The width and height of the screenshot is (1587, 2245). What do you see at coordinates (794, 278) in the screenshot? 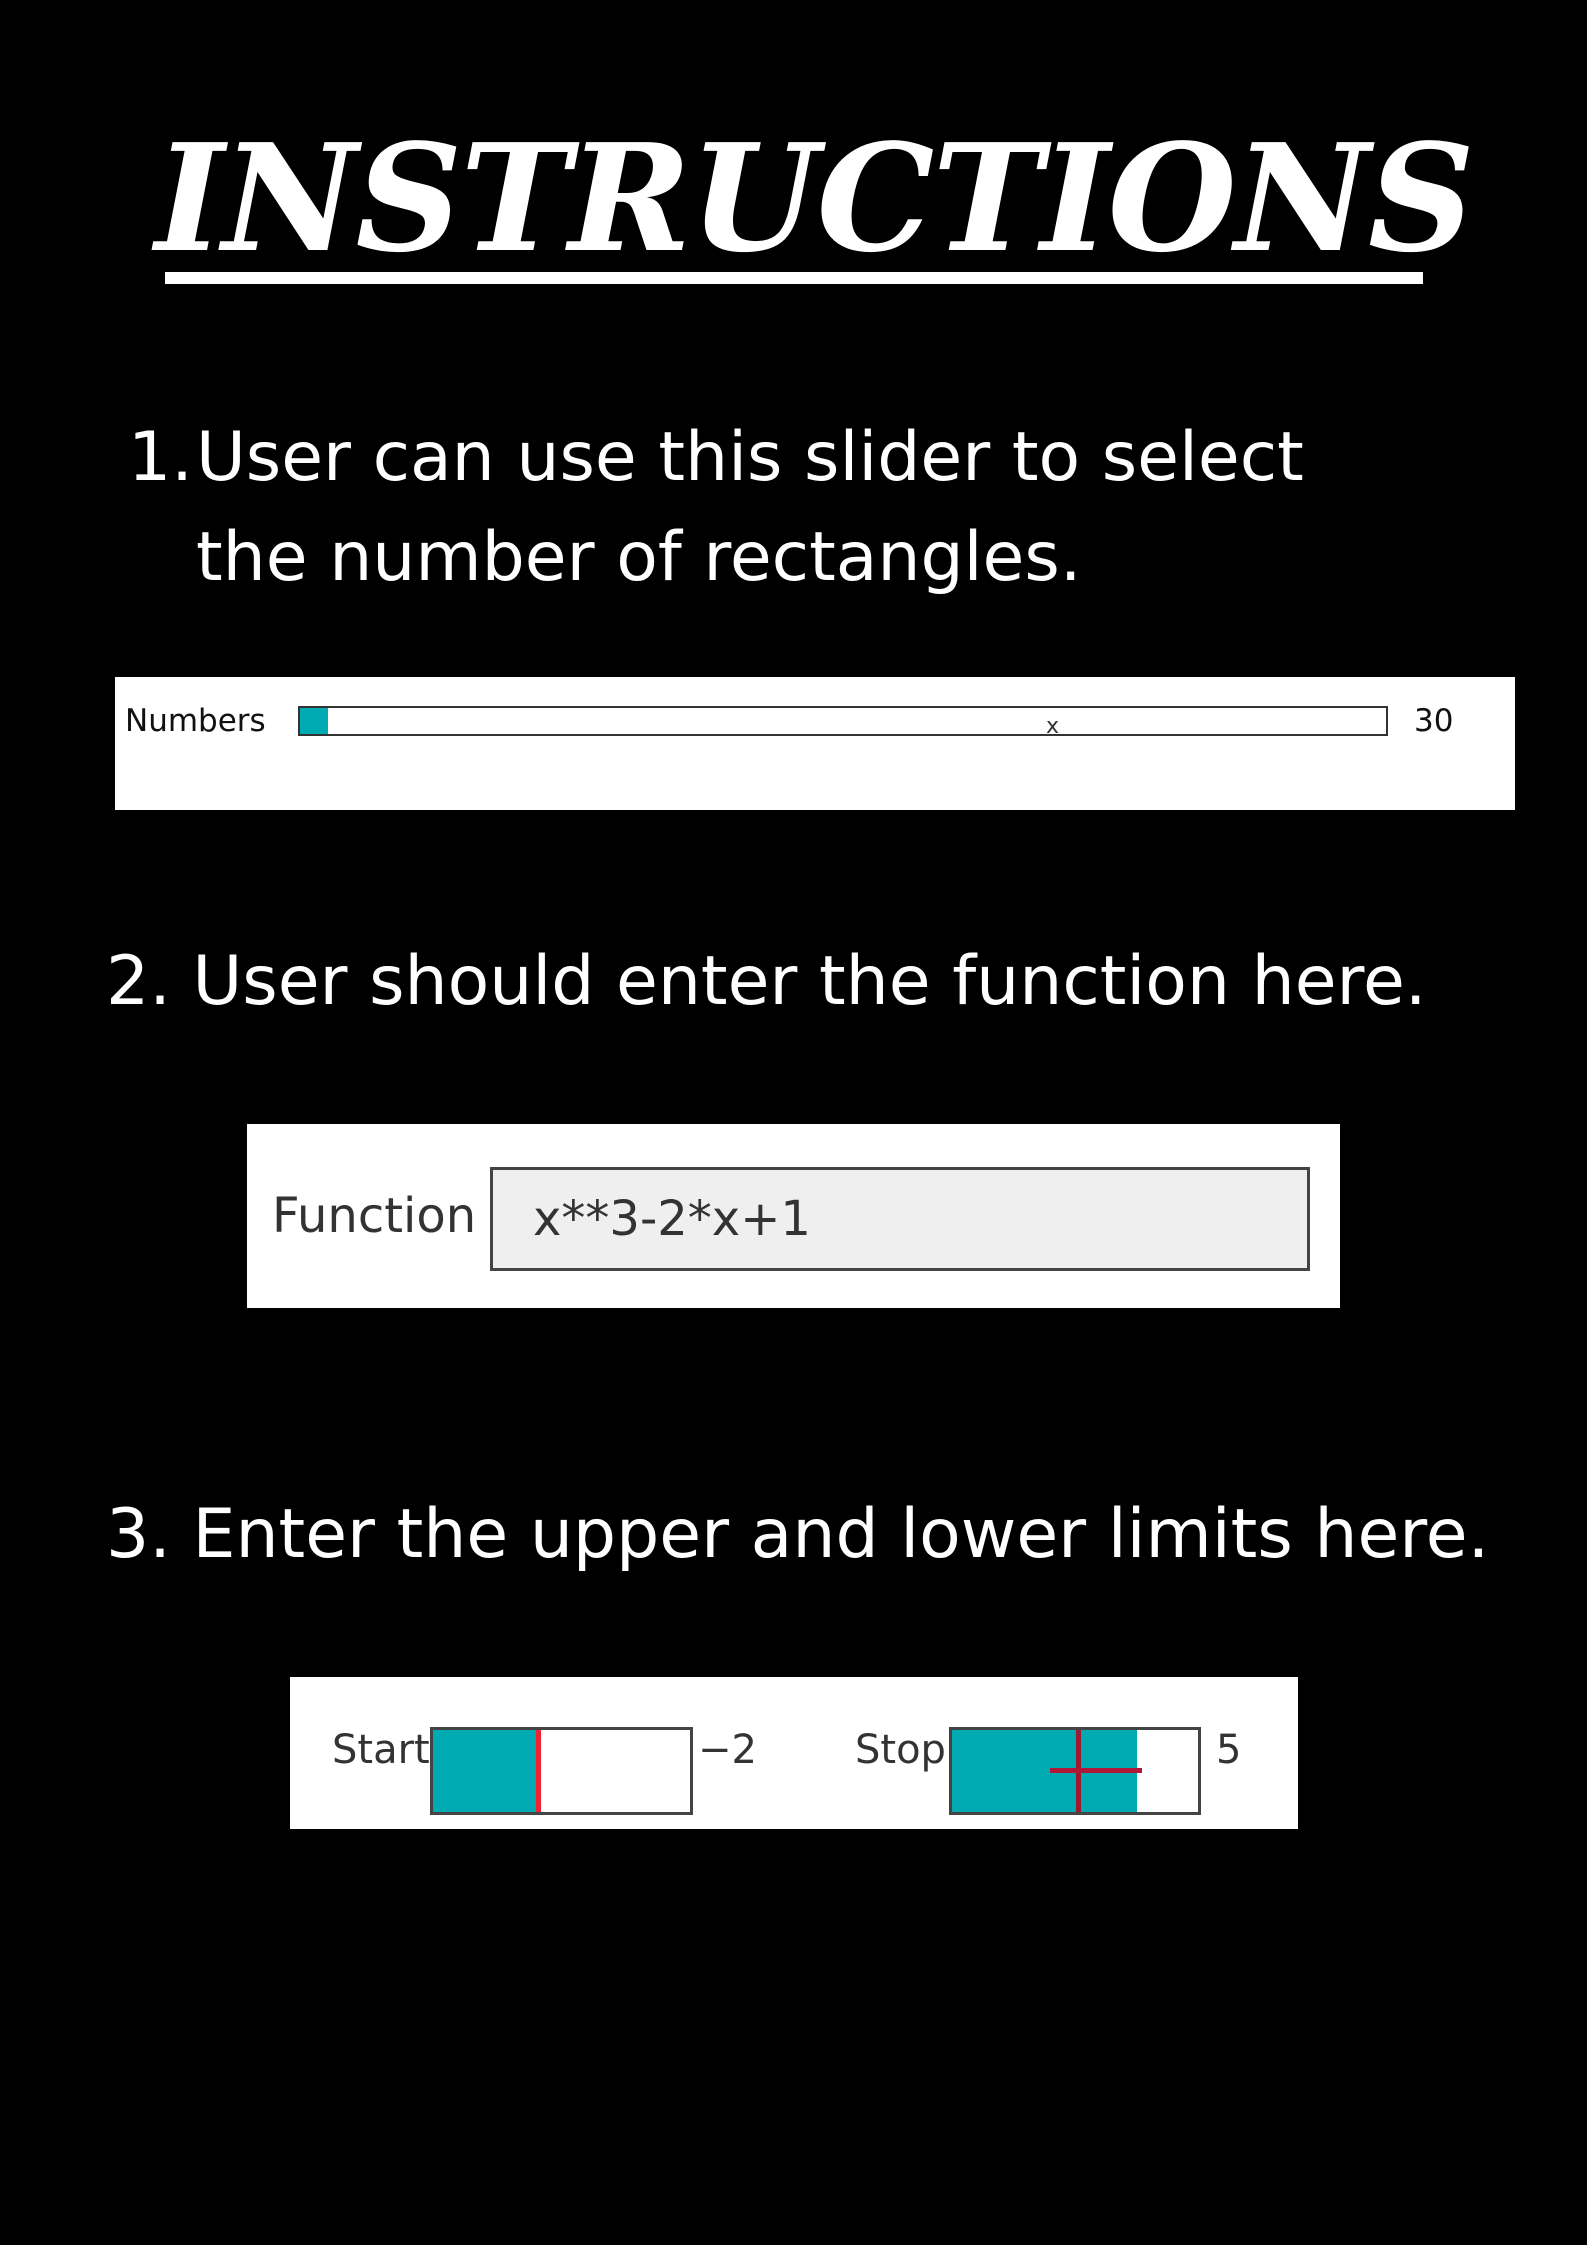
I see `title-underline` at bounding box center [794, 278].